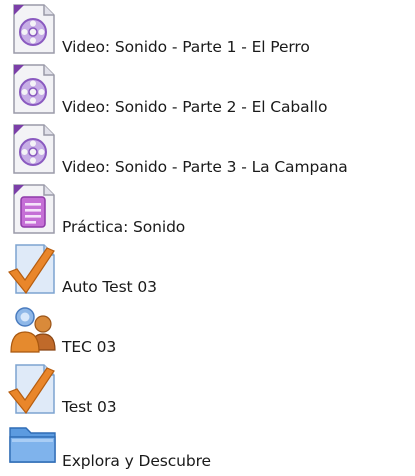  I want to click on activity-label: TEC 03, so click(89, 347).